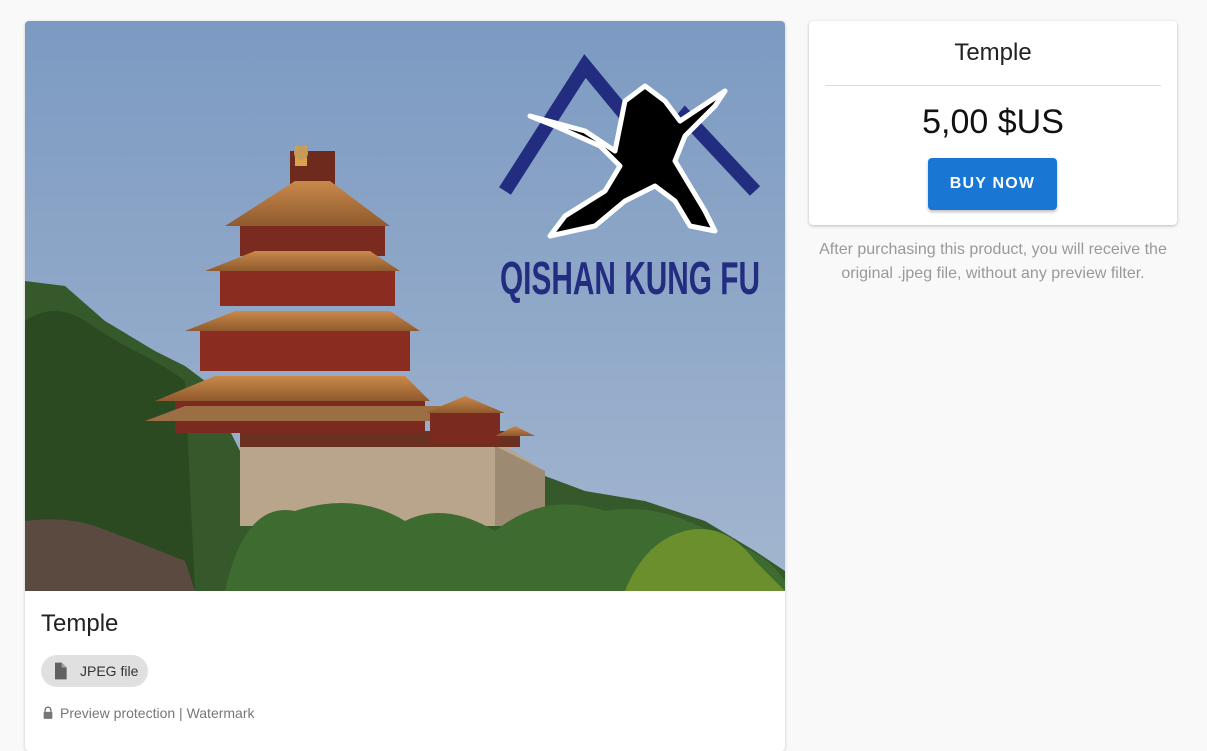  I want to click on price: 5,00 $US, so click(993, 122).